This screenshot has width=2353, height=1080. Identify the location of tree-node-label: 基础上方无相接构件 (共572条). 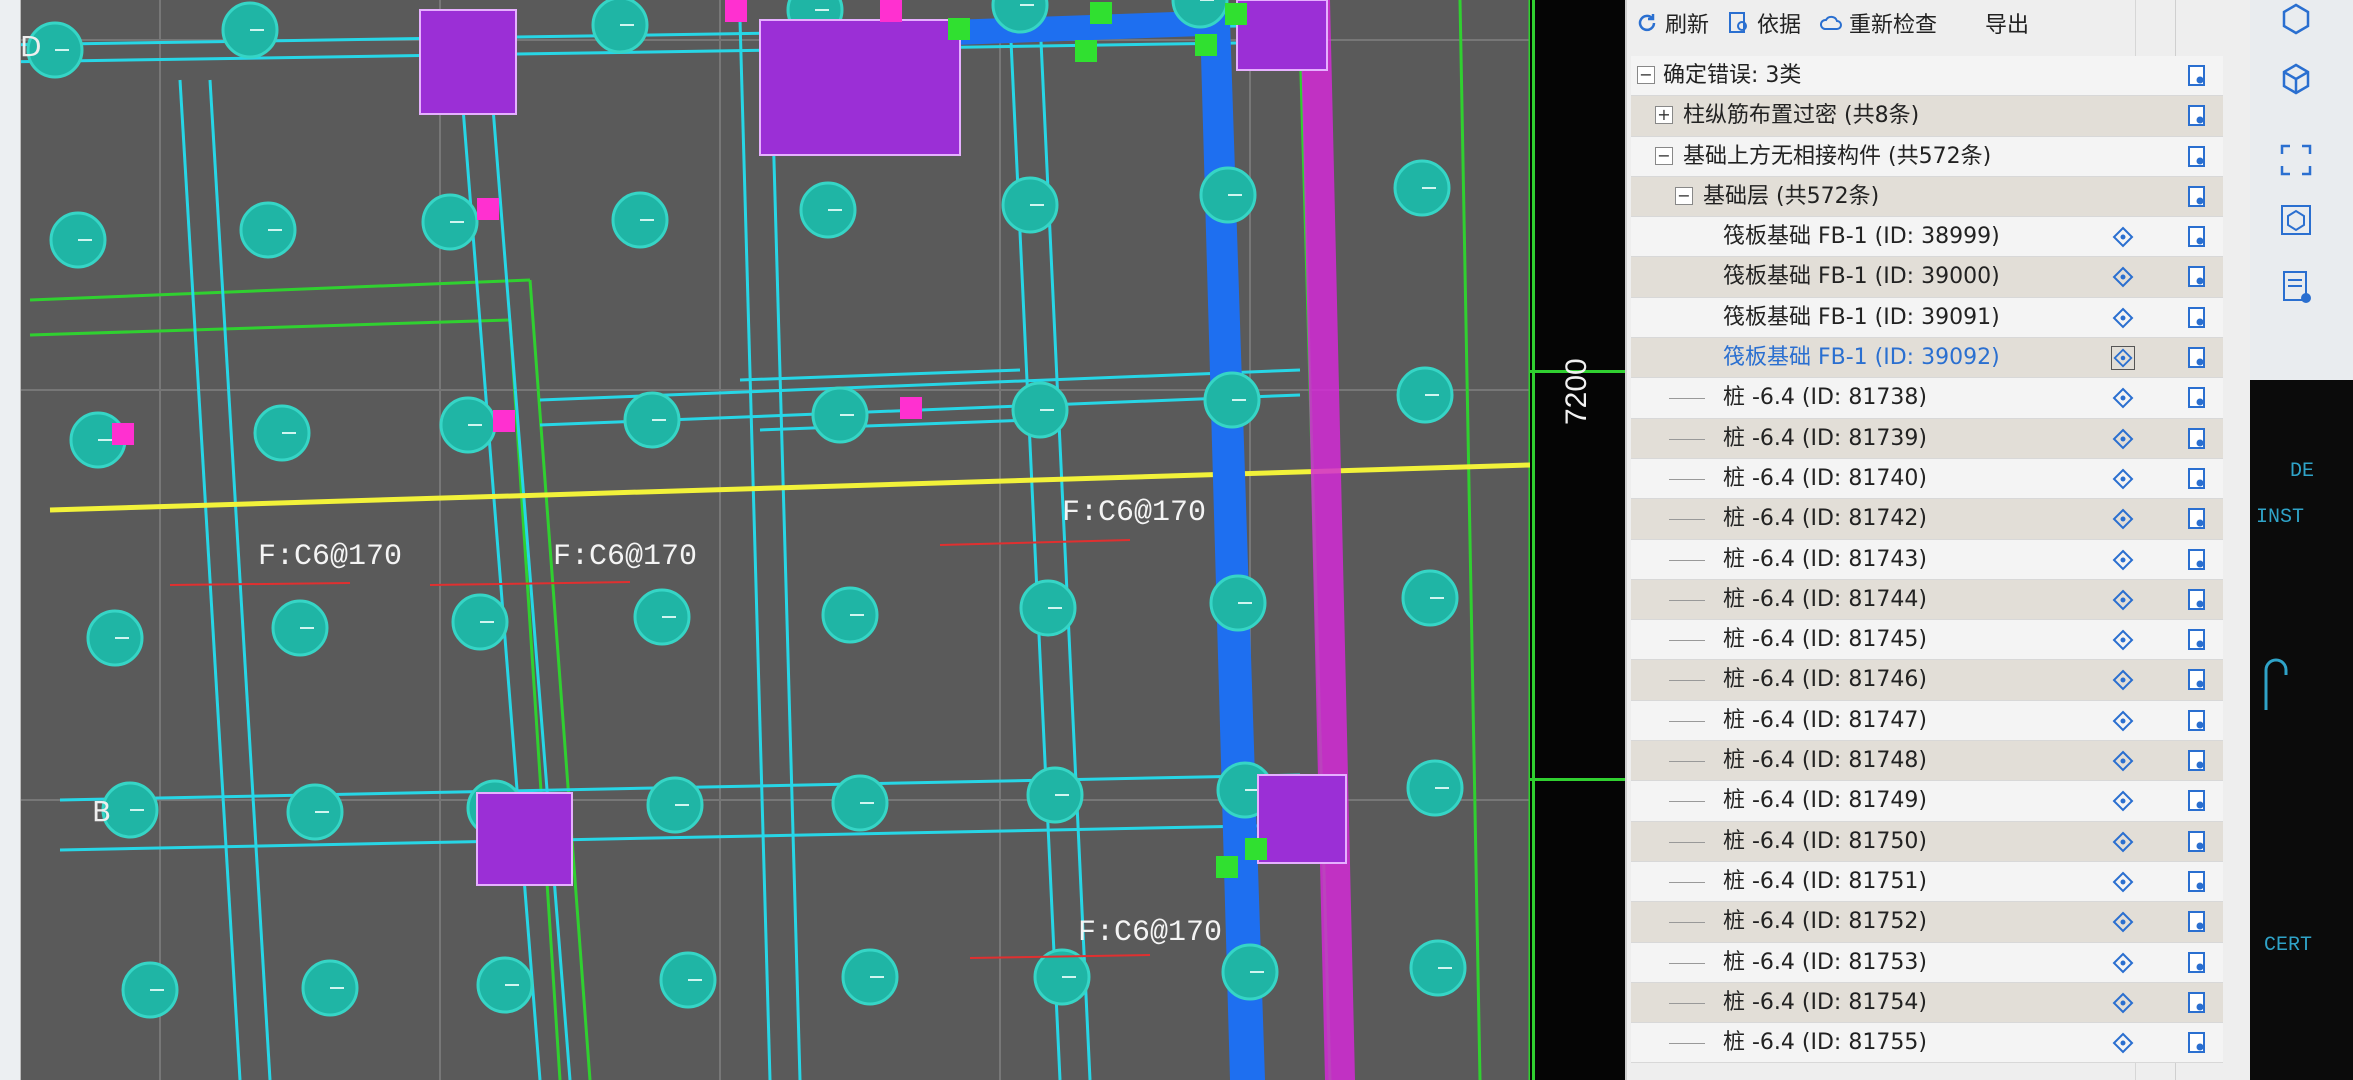
(1837, 156).